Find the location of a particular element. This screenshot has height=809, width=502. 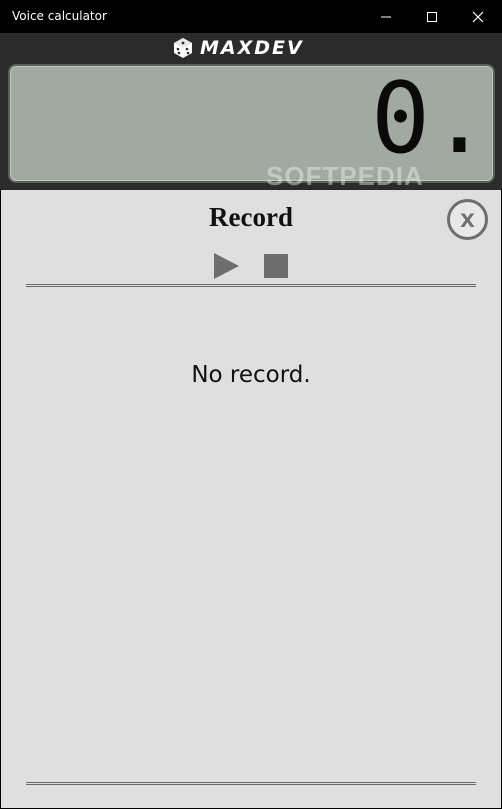

maximize-icon is located at coordinates (432, 16).